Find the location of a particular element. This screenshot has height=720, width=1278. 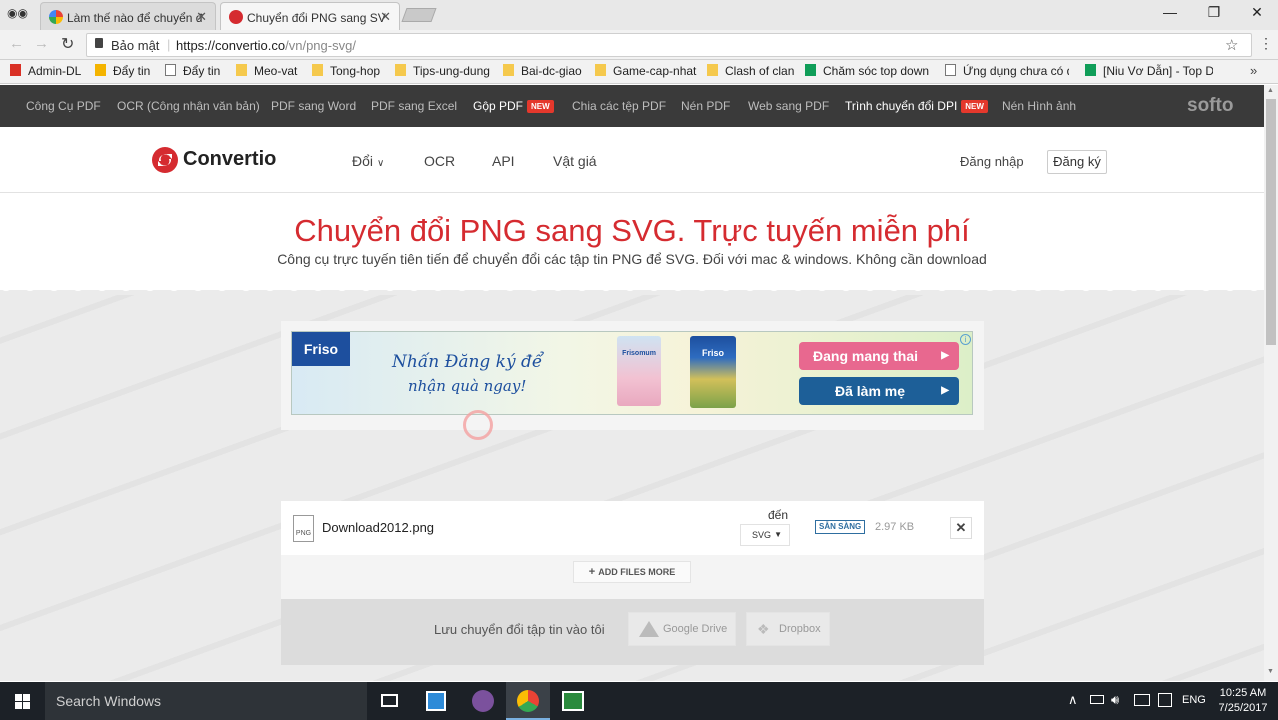

signup-button: Đăng ký is located at coordinates (1077, 162).